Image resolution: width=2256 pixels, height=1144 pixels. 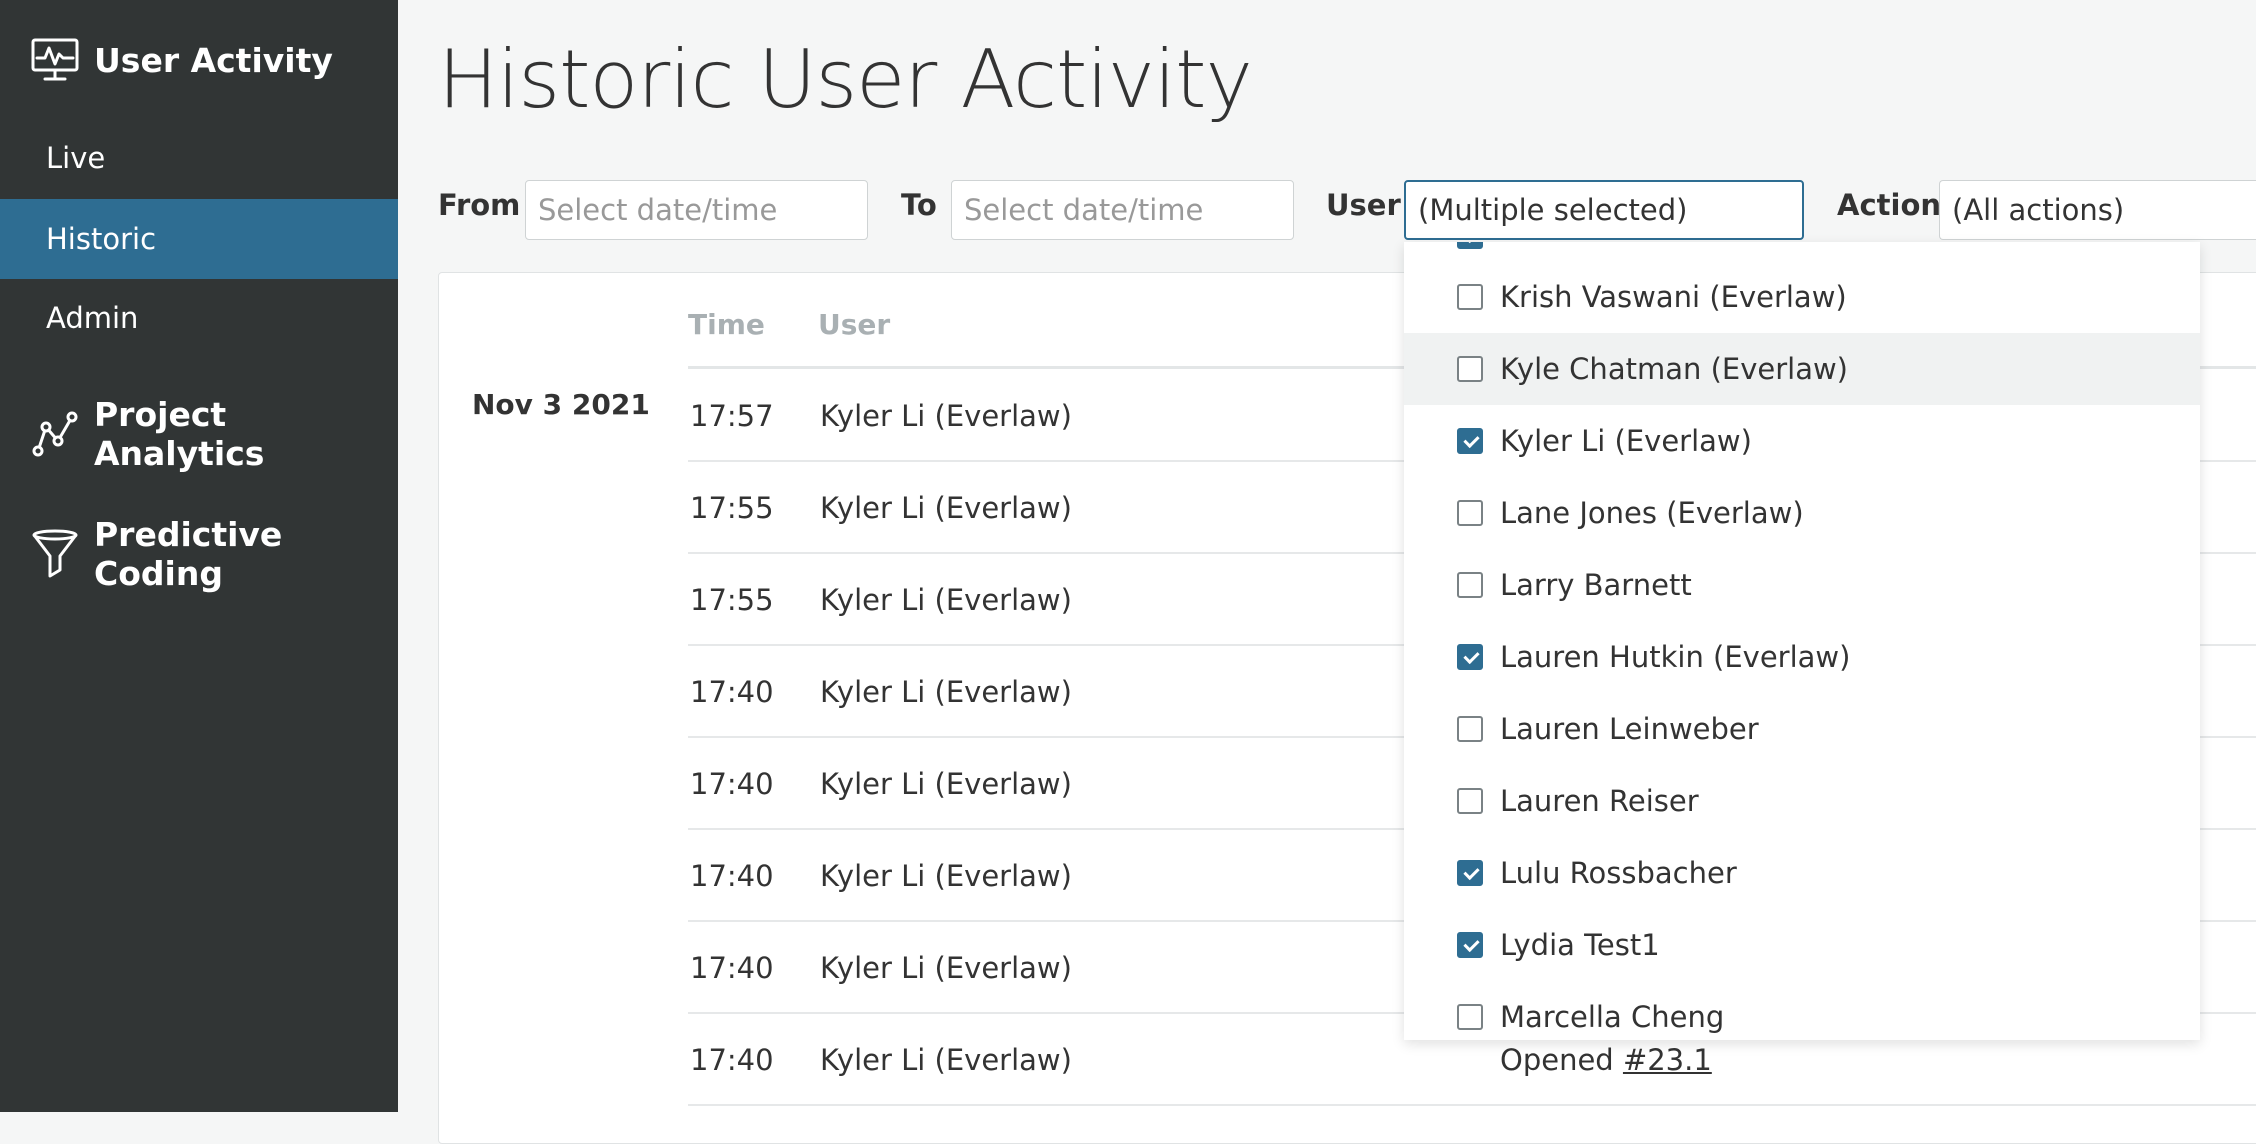 What do you see at coordinates (1802, 801) in the screenshot?
I see `user-option: Lauren Reiser` at bounding box center [1802, 801].